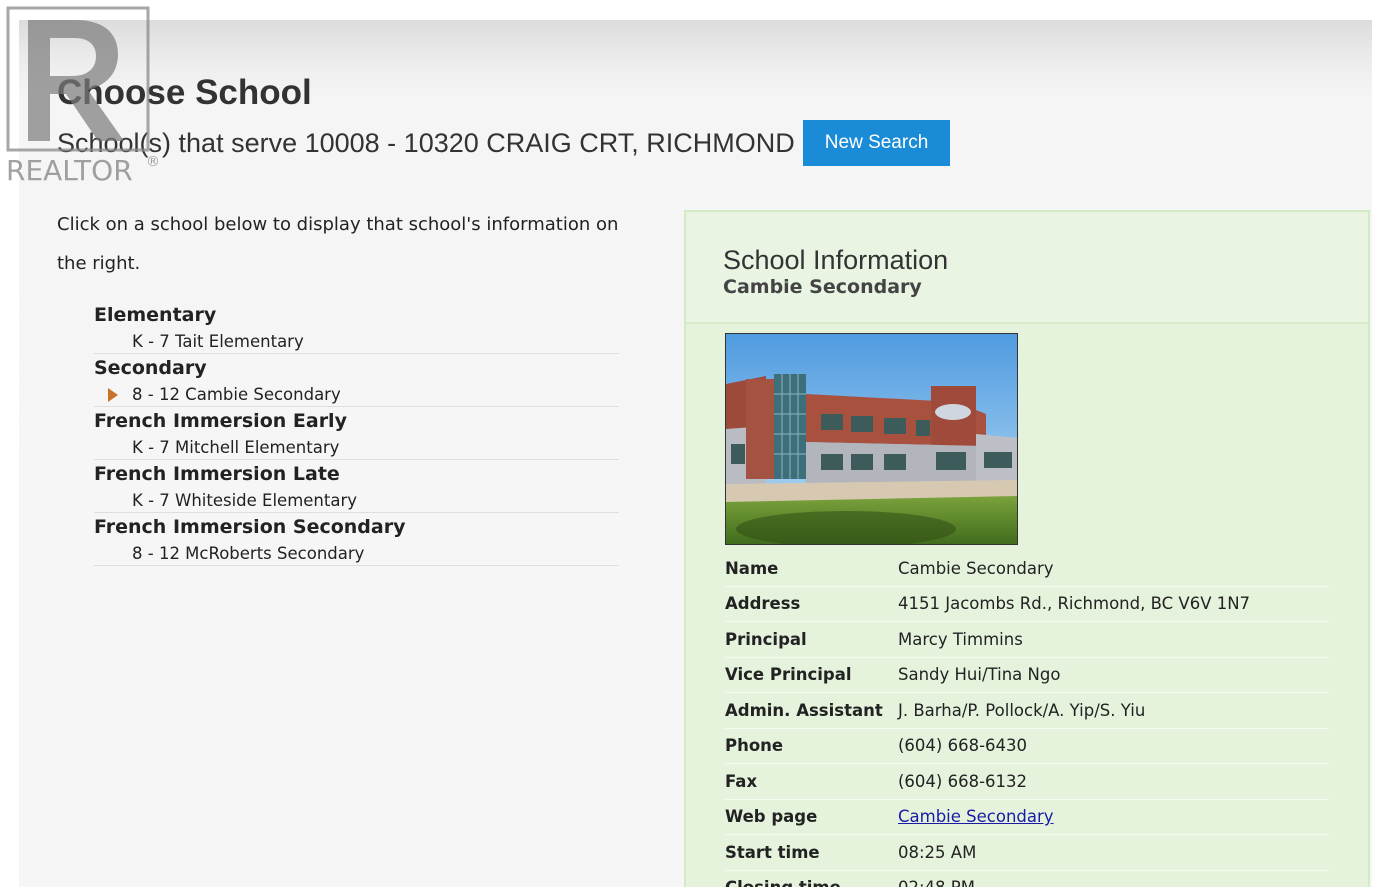  What do you see at coordinates (248, 553) in the screenshot?
I see `school-item-label: 8 - 12 McRoberts Secondary` at bounding box center [248, 553].